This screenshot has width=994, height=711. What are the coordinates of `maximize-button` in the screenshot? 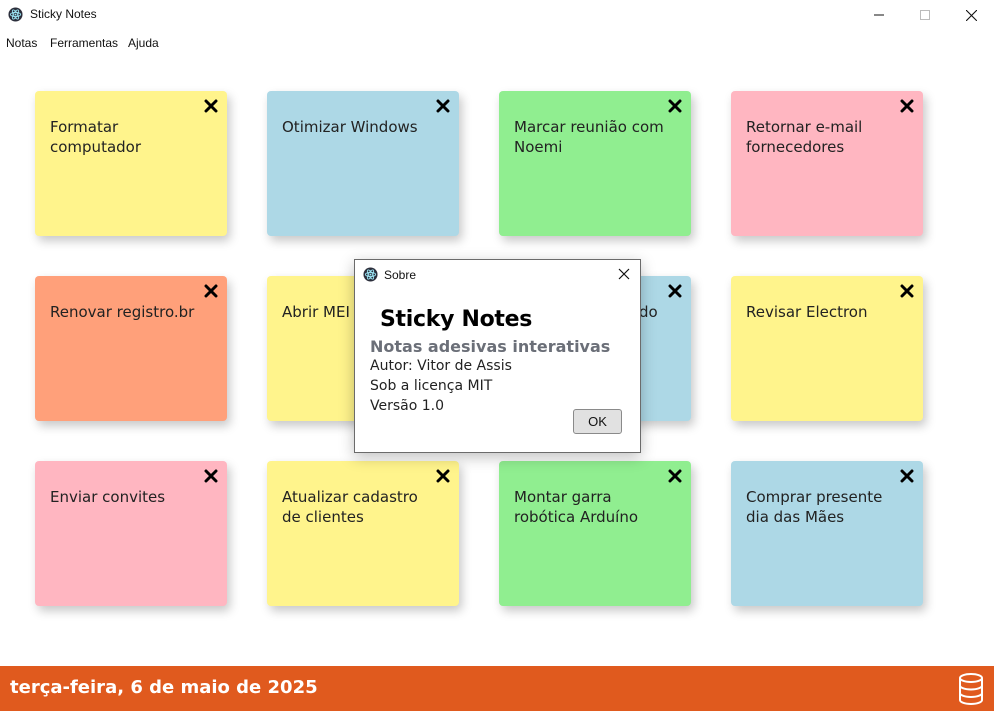 It's located at (925, 15).